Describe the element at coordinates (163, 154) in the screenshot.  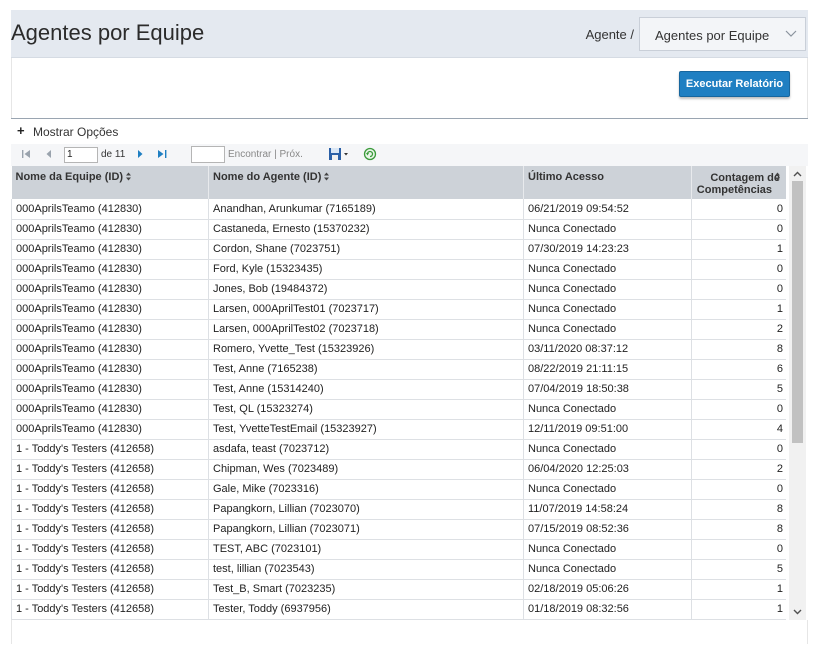
I see `last-page-icon` at that location.